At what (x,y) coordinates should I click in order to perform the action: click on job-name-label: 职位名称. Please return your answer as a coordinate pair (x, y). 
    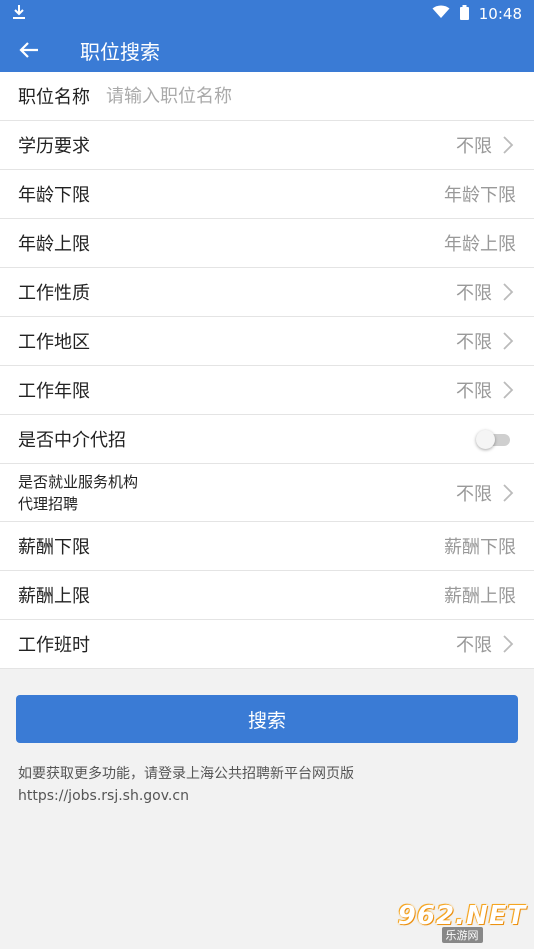
    Looking at the image, I should click on (54, 97).